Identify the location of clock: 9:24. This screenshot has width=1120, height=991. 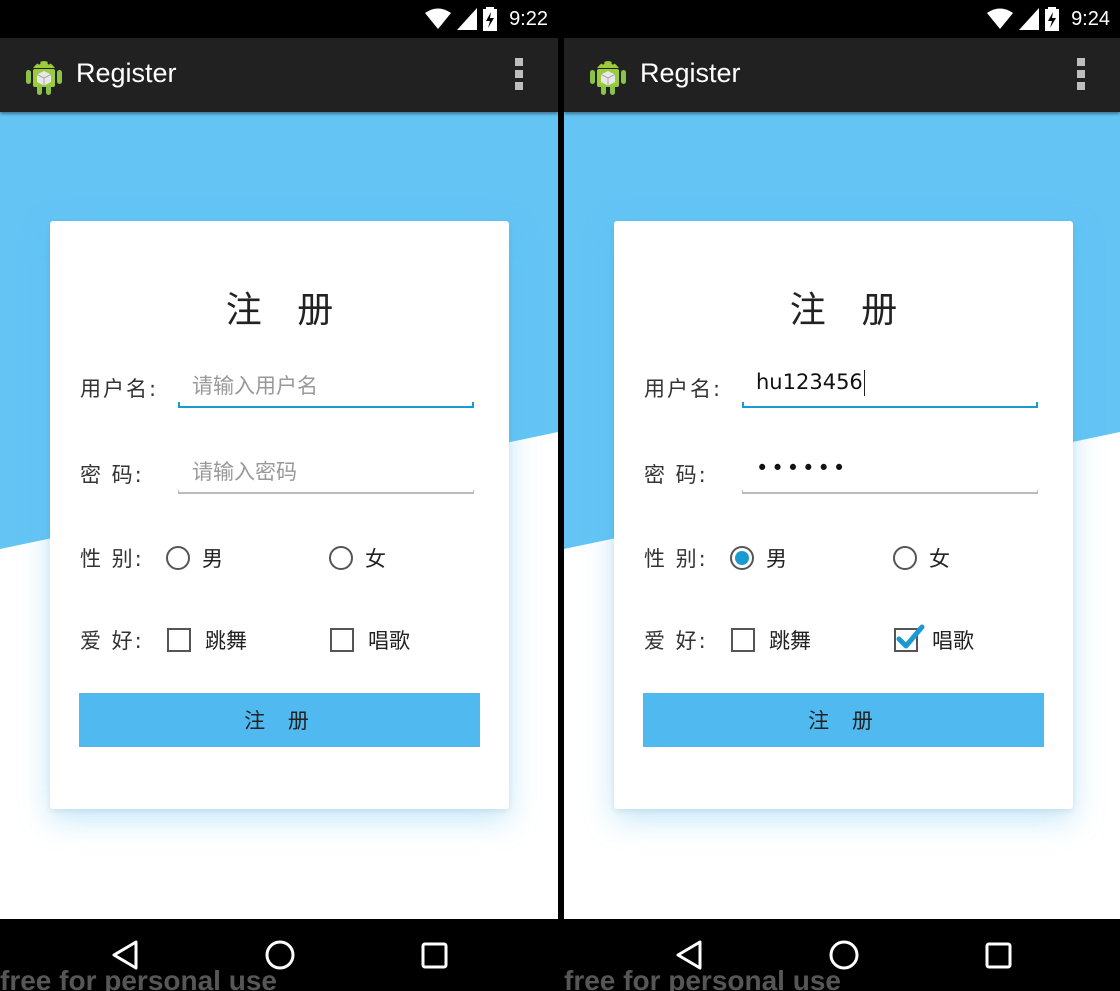
(1090, 18).